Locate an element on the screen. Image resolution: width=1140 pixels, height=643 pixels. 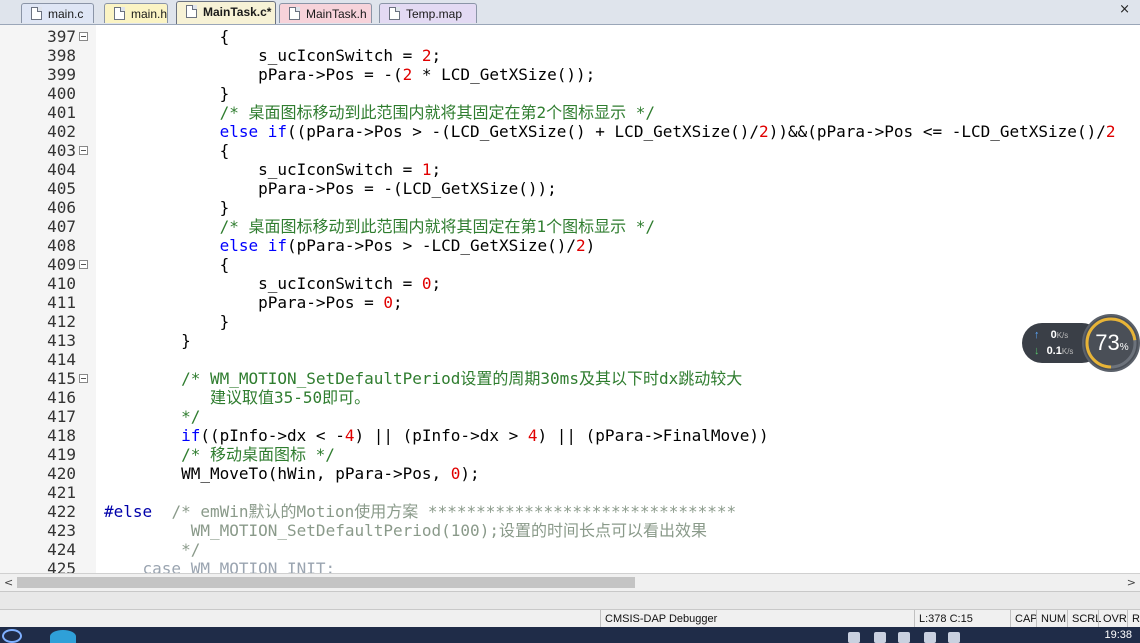
line-number: 425 is located at coordinates (61, 566).